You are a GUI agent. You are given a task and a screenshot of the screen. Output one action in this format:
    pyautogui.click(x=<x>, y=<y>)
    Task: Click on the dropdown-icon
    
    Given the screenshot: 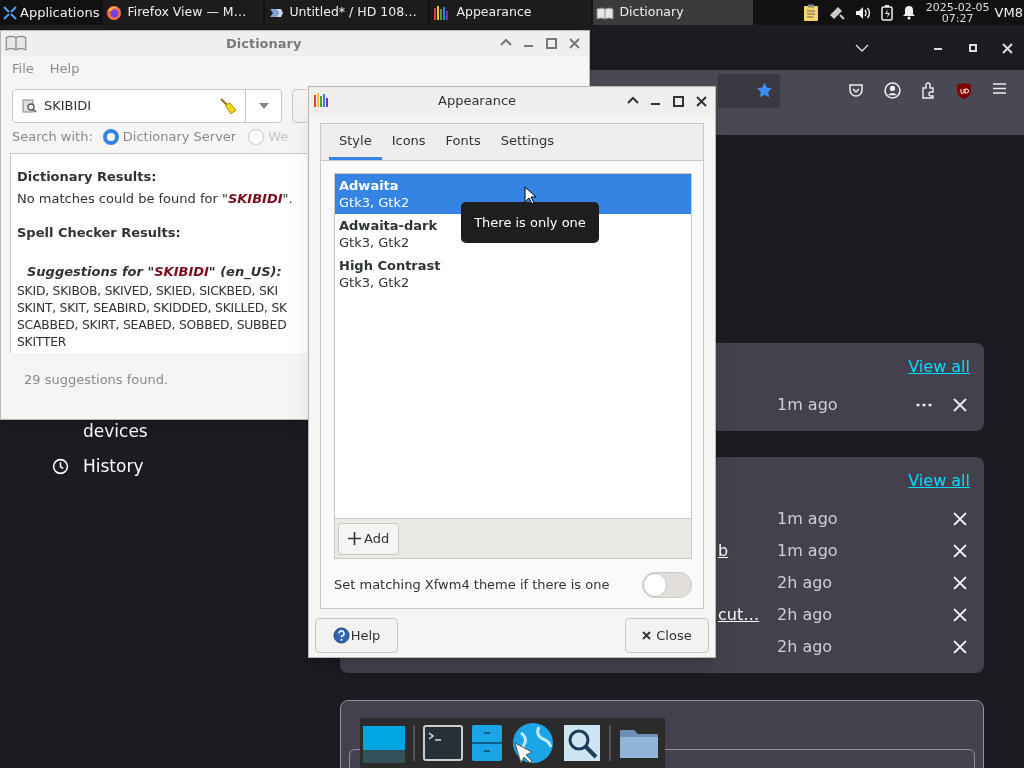 What is the action you would take?
    pyautogui.click(x=263, y=106)
    